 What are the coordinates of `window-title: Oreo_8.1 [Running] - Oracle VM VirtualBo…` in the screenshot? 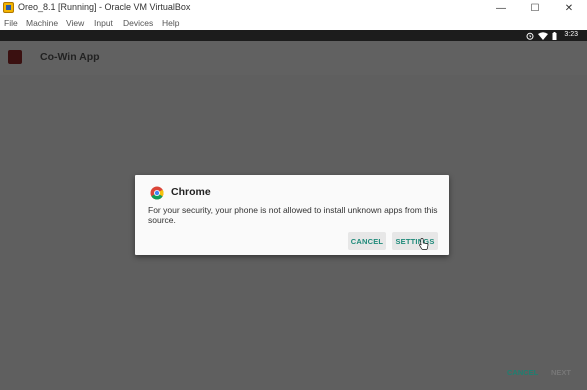 It's located at (104, 7).